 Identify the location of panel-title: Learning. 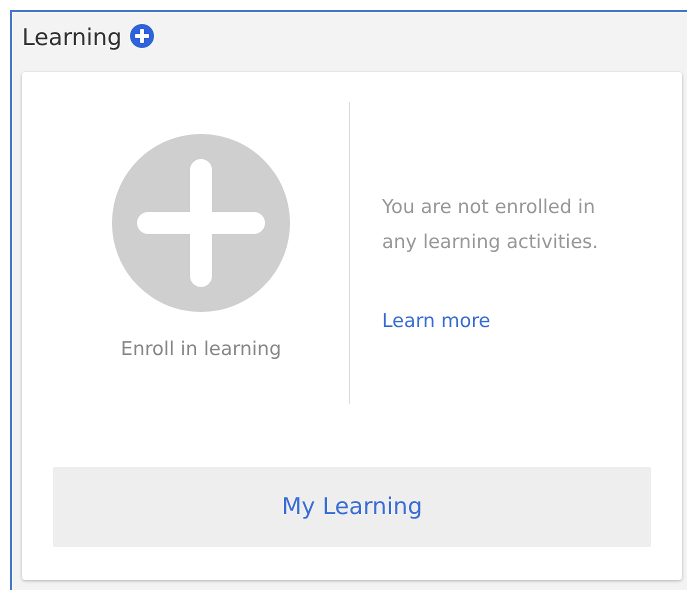
(72, 38).